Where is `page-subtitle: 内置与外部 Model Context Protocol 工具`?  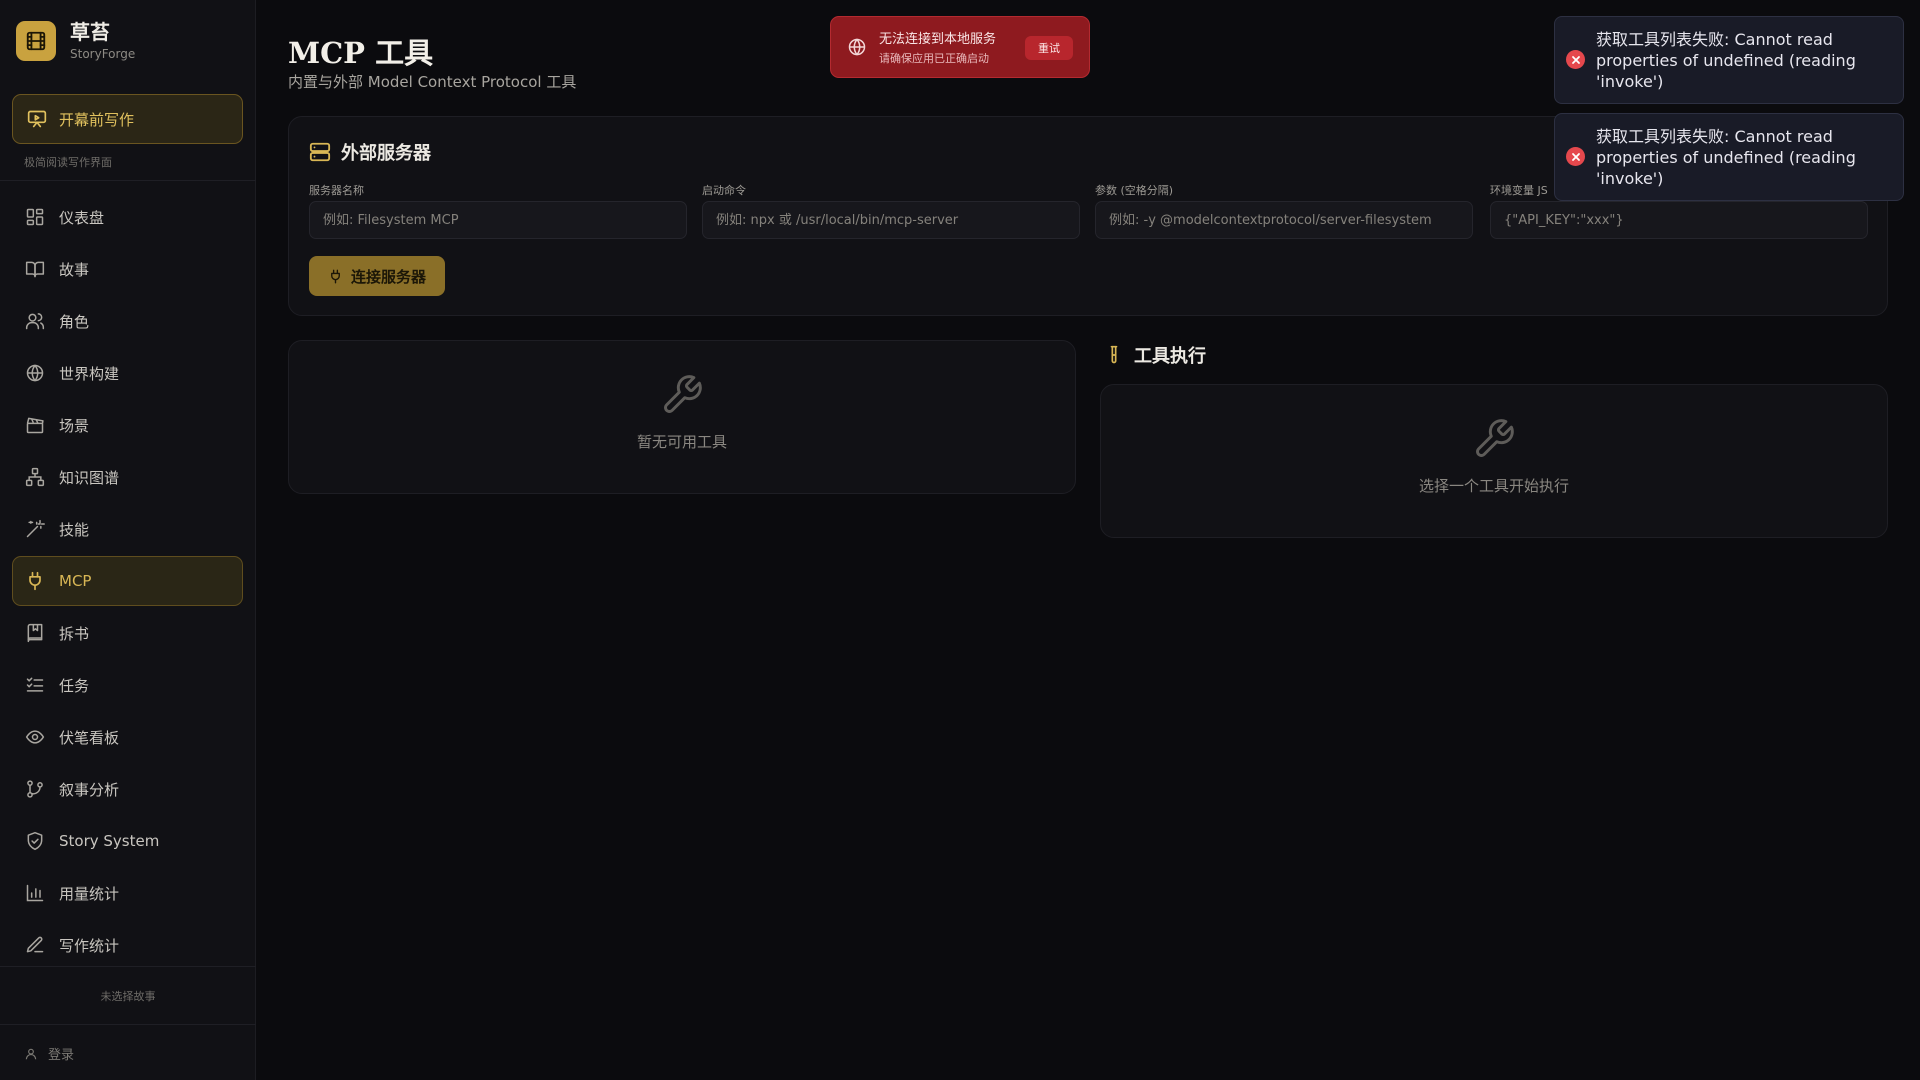
page-subtitle: 内置与外部 Model Context Protocol 工具 is located at coordinates (432, 82).